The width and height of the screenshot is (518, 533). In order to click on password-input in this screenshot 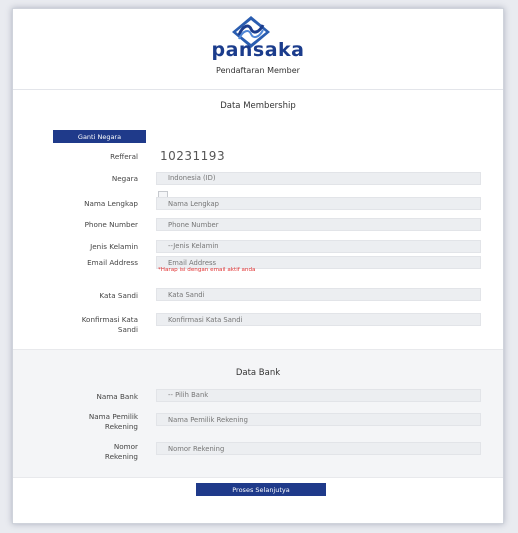, I will do `click(318, 294)`.